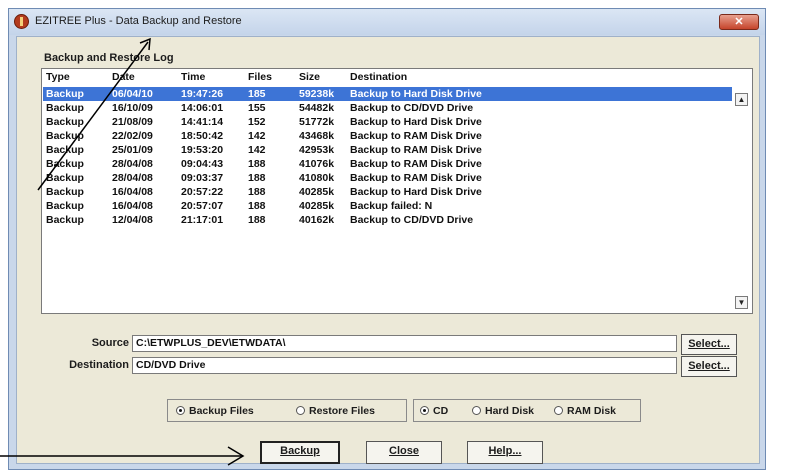  I want to click on column-header-size: Size, so click(309, 77).